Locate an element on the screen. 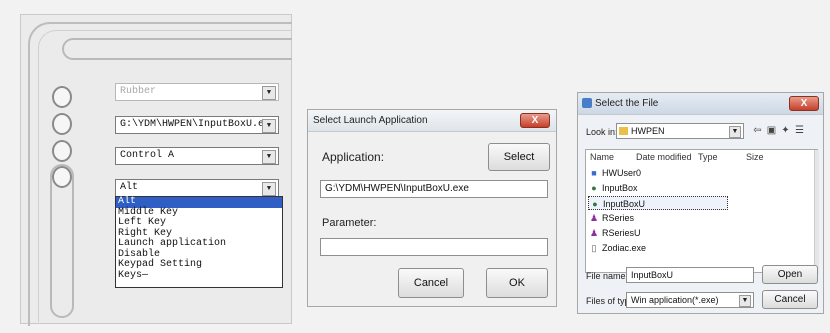 This screenshot has height=333, width=830. file-row: ▯ Zodiac.exe is located at coordinates (658, 248).